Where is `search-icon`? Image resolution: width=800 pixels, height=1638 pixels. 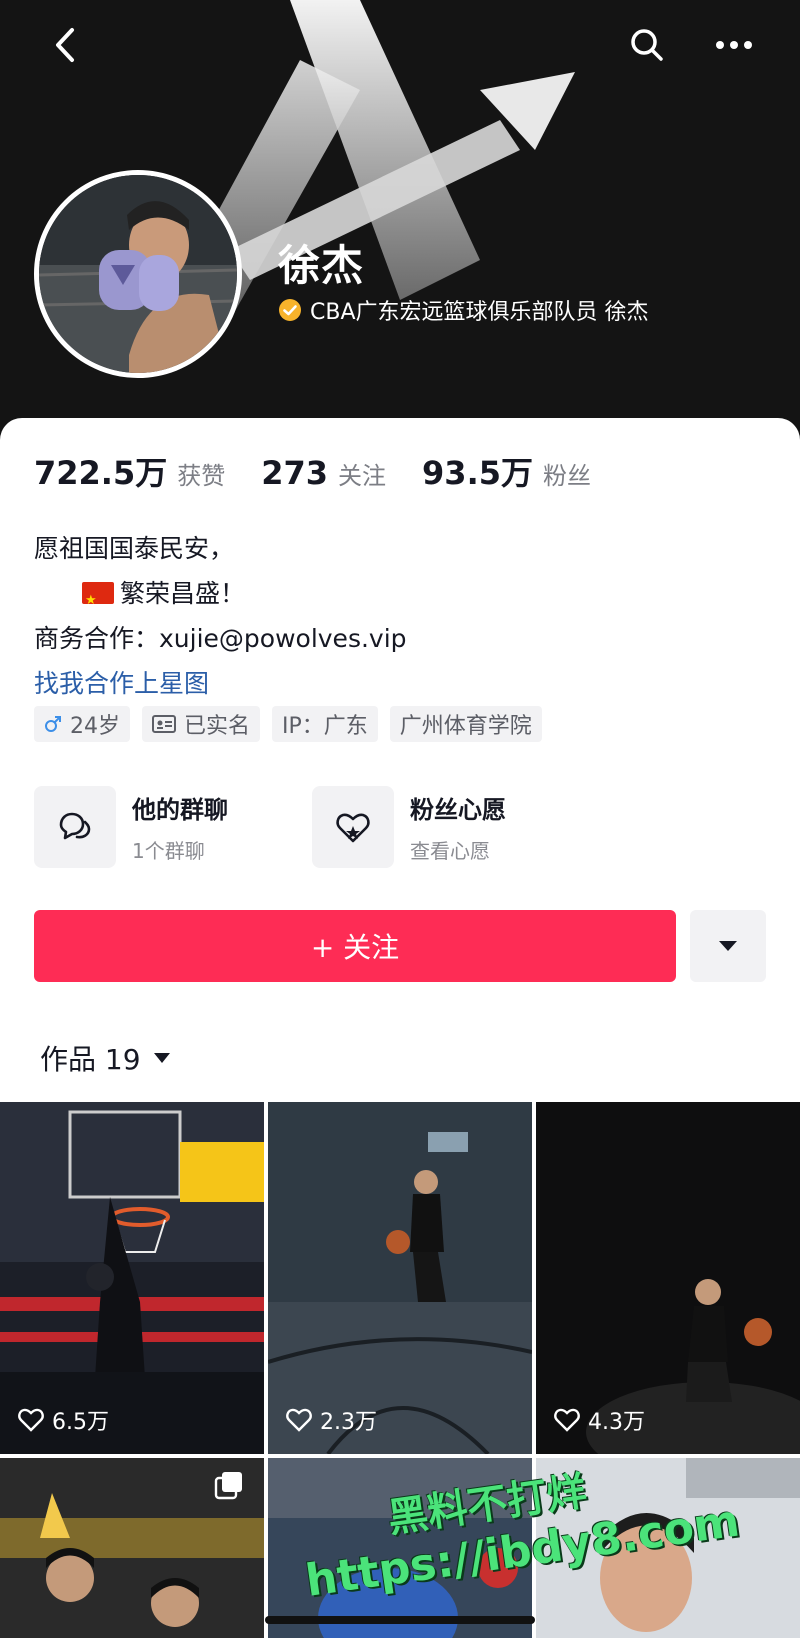 search-icon is located at coordinates (647, 45).